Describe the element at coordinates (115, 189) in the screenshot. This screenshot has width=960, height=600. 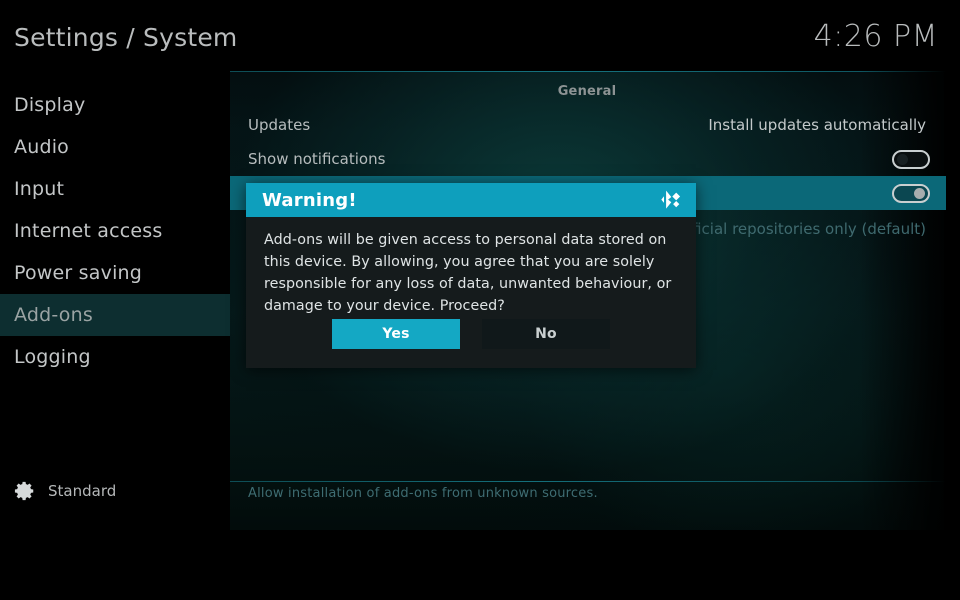
I see `sidebar-item-input: Input` at that location.